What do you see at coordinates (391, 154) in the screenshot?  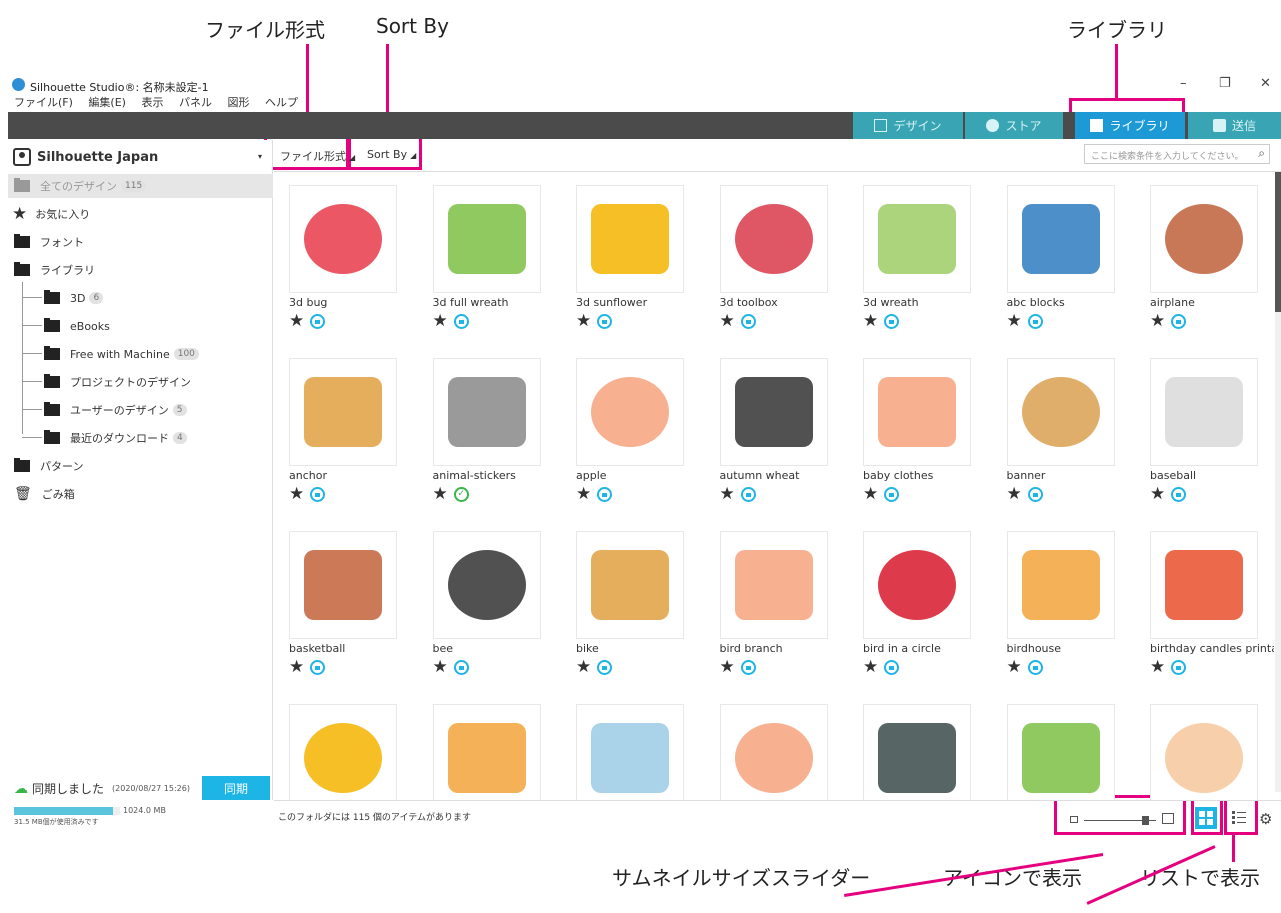 I see `sort-by-dropdown: Sort By ◢` at bounding box center [391, 154].